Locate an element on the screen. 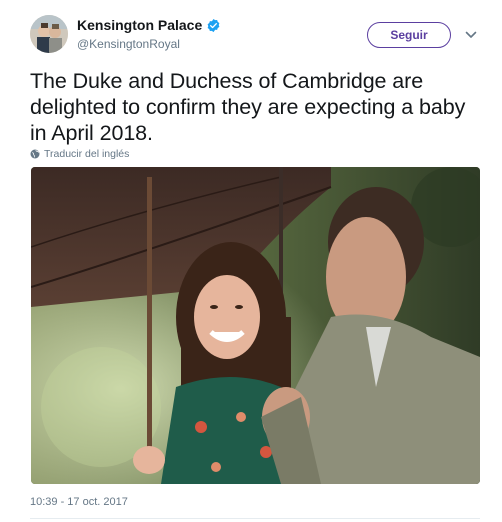 The height and width of the screenshot is (522, 502). globe-icon is located at coordinates (35, 154).